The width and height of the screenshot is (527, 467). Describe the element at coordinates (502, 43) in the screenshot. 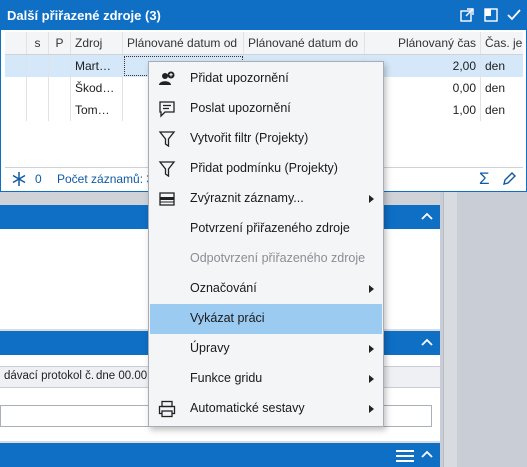

I see `column-header-time-unit: Čas. je` at that location.